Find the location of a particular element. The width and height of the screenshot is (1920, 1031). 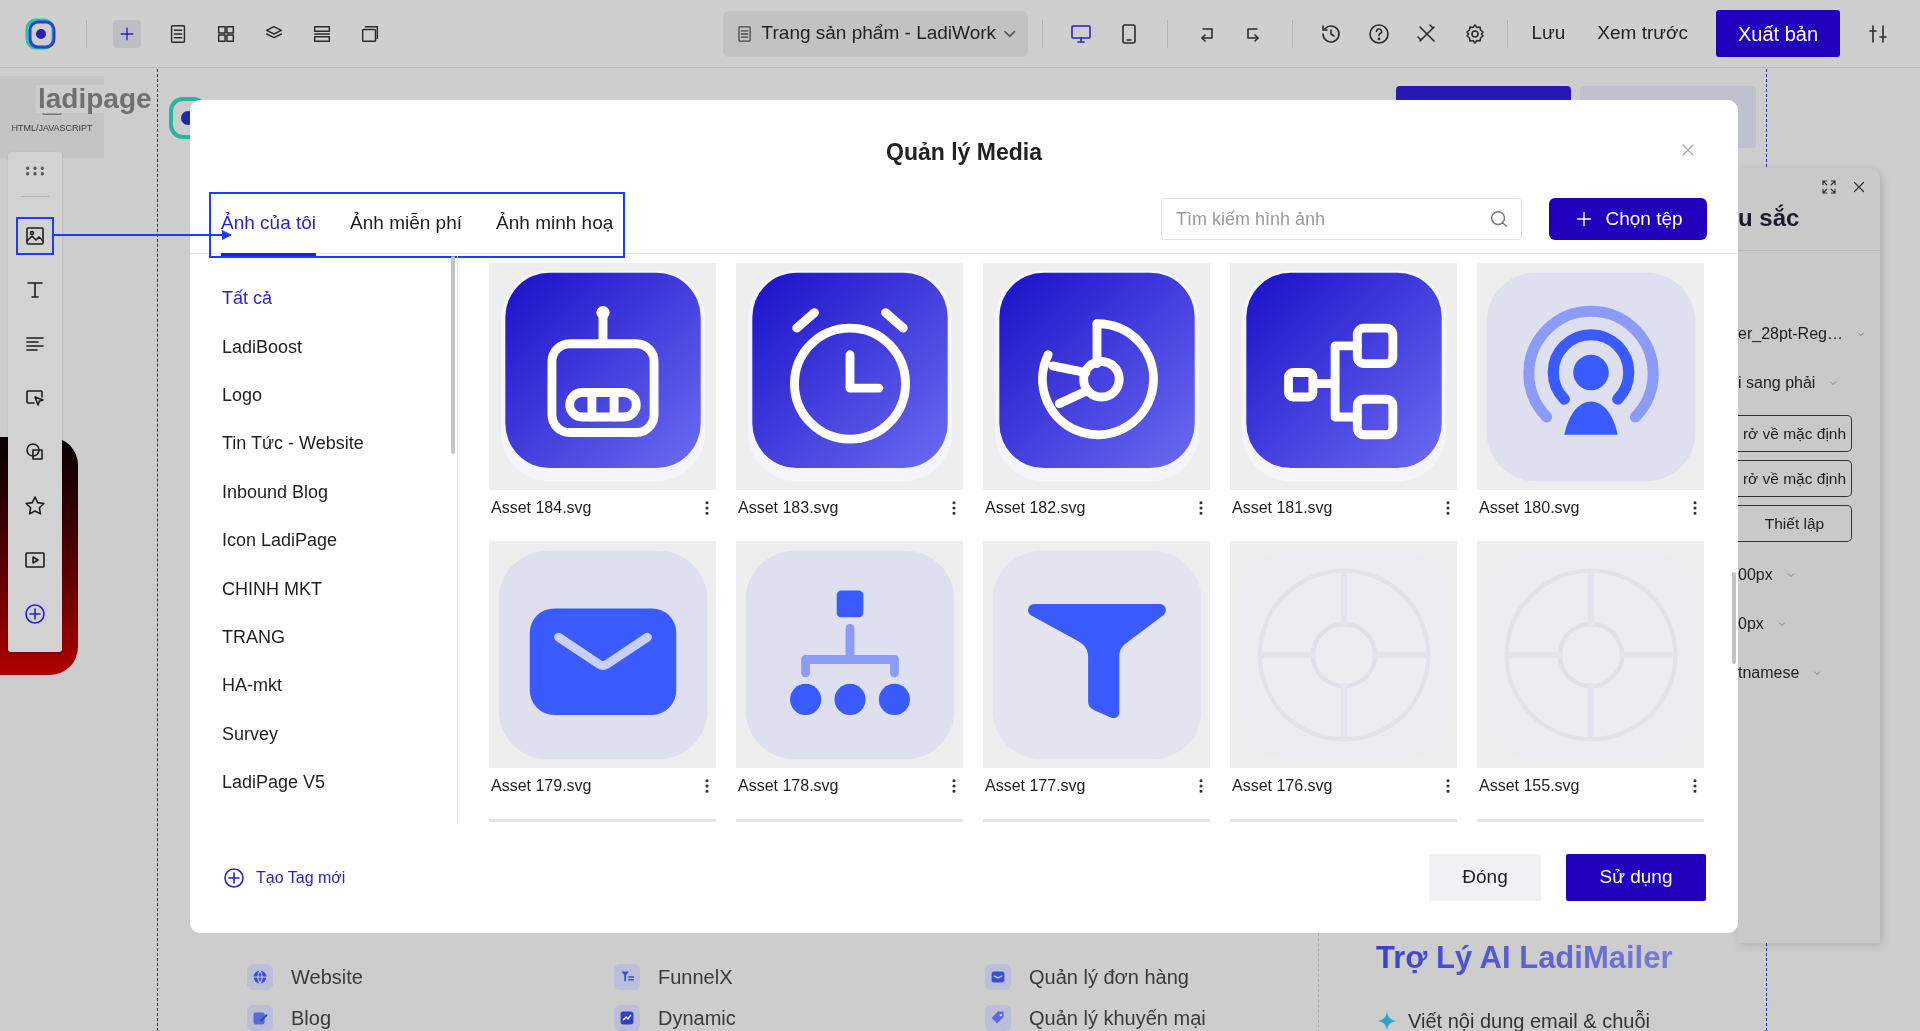

feature-link: Dynamic is located at coordinates (697, 1017).